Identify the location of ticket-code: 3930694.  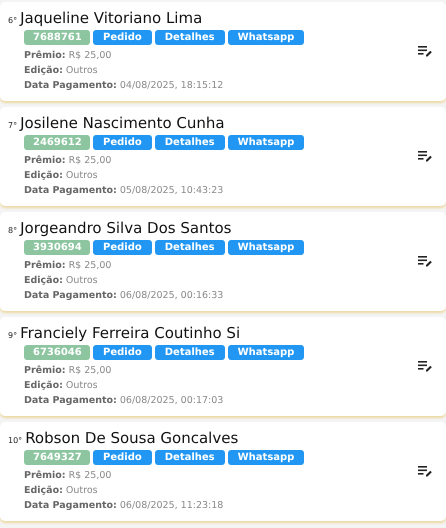
(57, 247).